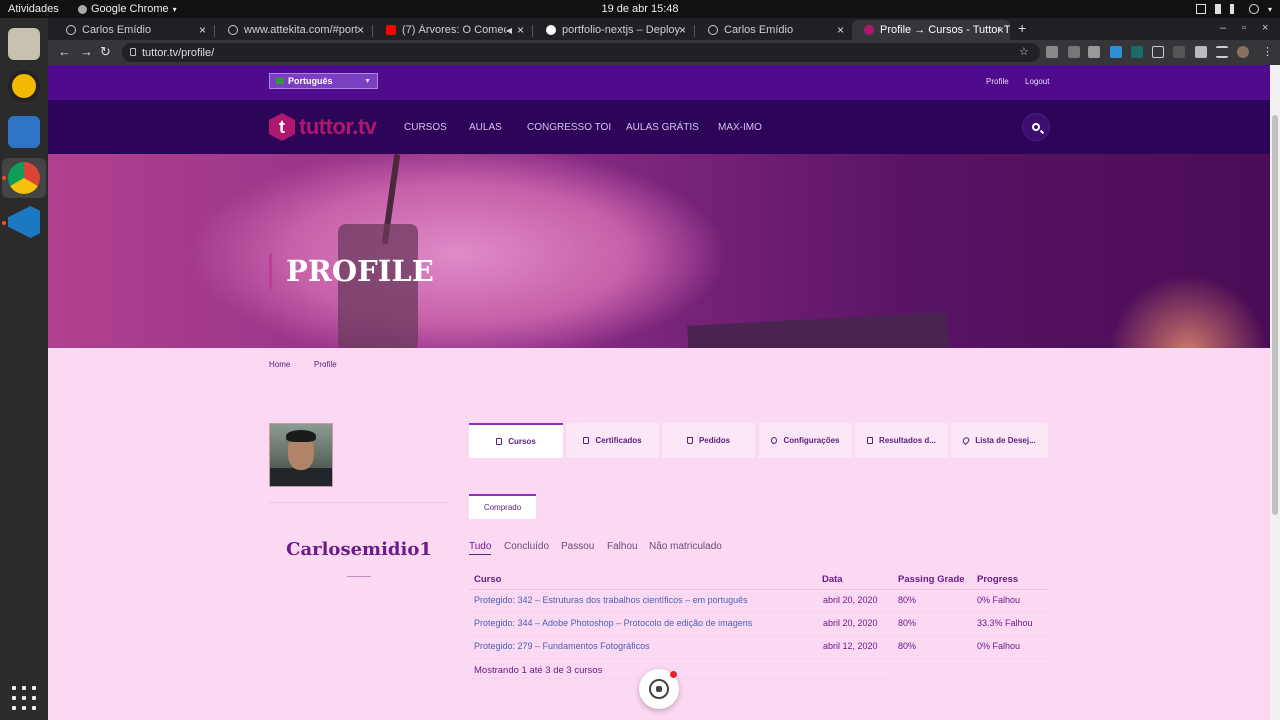  Describe the element at coordinates (1244, 28) in the screenshot. I see `maximize-button: ▫` at that location.